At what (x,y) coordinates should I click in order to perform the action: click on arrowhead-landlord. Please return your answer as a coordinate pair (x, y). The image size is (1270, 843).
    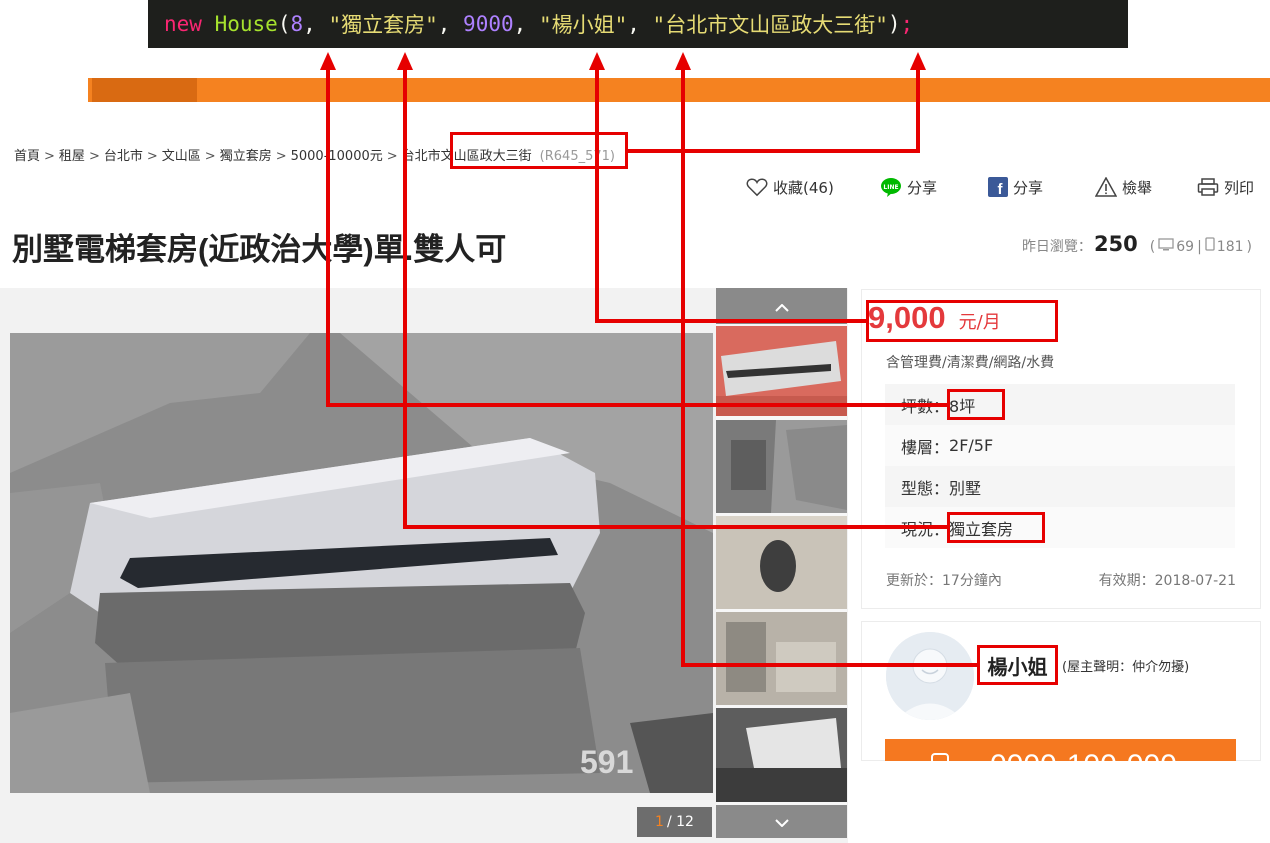
    Looking at the image, I should click on (683, 61).